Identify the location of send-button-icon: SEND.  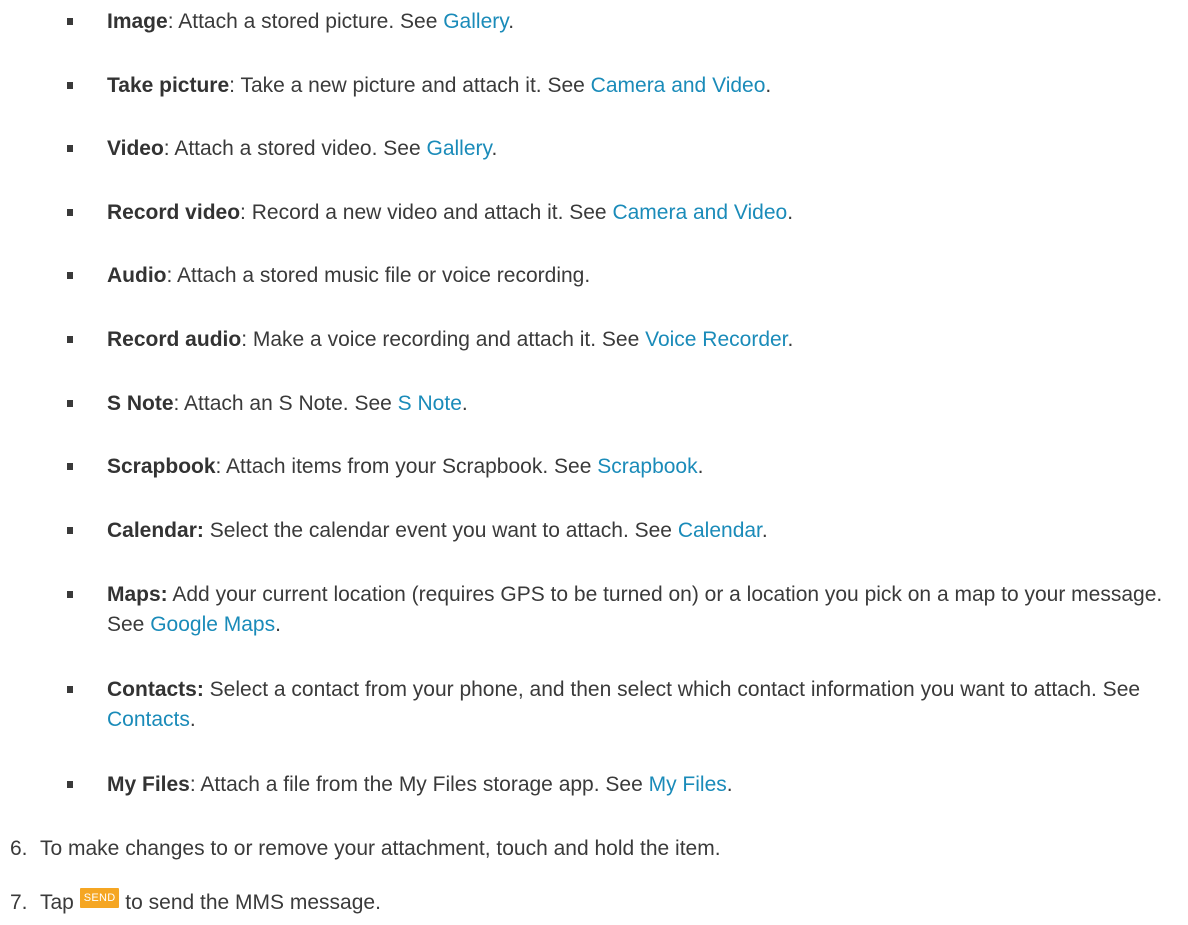
(99, 898).